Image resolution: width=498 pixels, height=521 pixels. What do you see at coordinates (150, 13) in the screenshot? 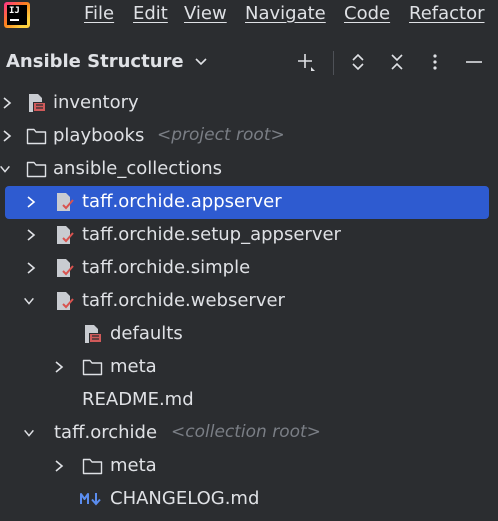
I see `menu-edit: Edit` at bounding box center [150, 13].